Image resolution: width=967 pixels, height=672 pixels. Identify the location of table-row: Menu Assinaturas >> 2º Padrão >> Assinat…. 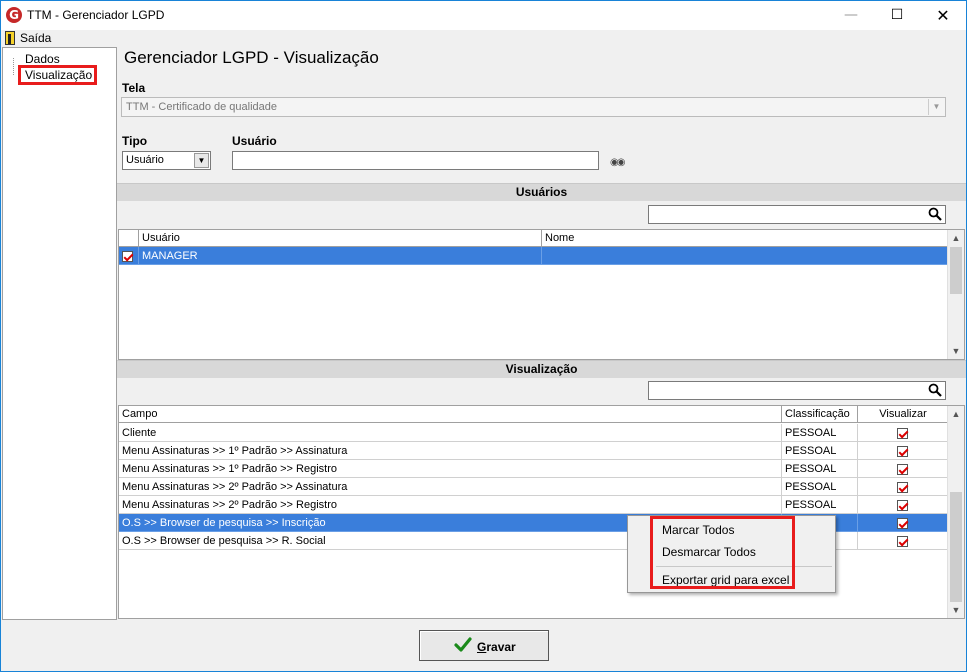
(533, 487).